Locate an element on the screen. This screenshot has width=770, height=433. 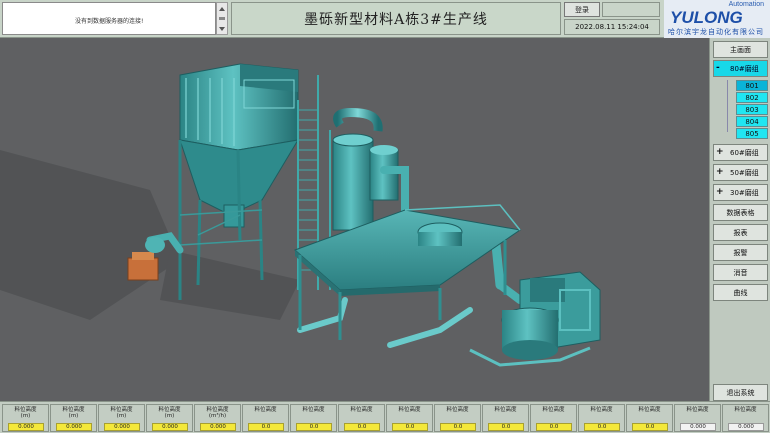
group-30-button: + 30#磨组 is located at coordinates (740, 192).